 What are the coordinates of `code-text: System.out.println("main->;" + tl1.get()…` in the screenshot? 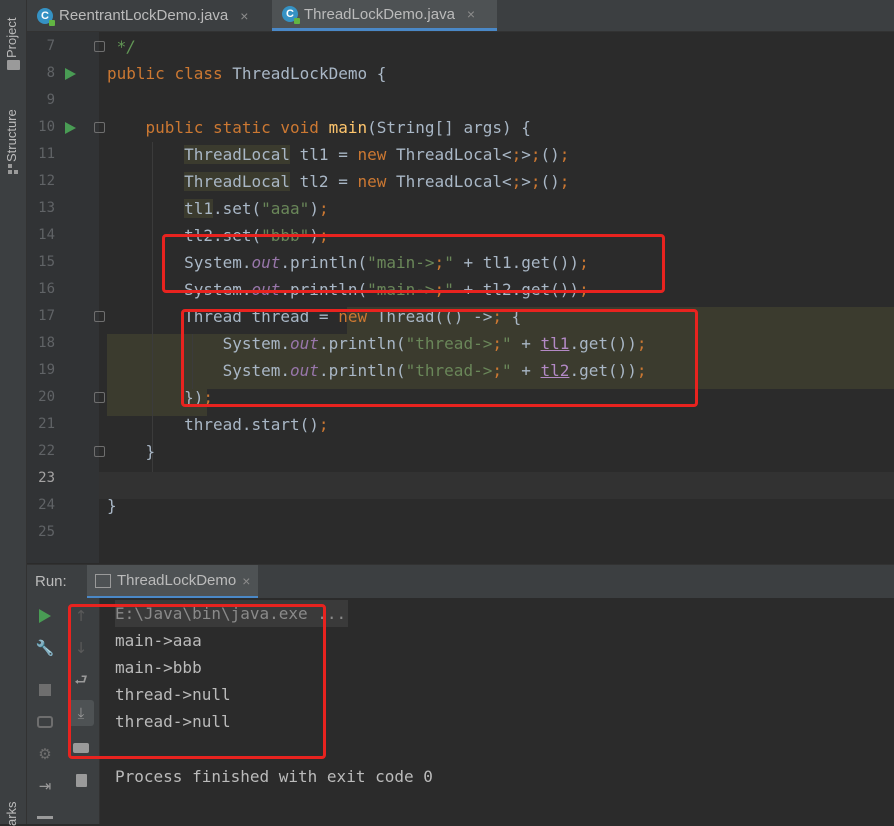 It's located at (348, 262).